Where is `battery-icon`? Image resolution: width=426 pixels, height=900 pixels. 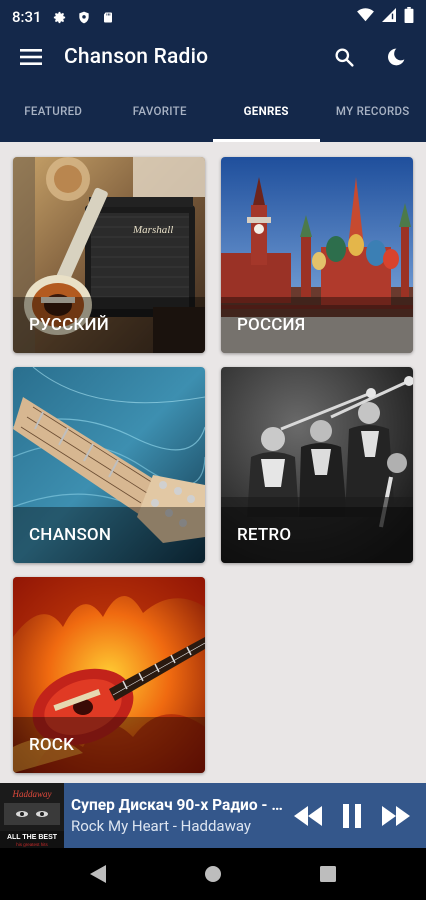 battery-icon is located at coordinates (409, 17).